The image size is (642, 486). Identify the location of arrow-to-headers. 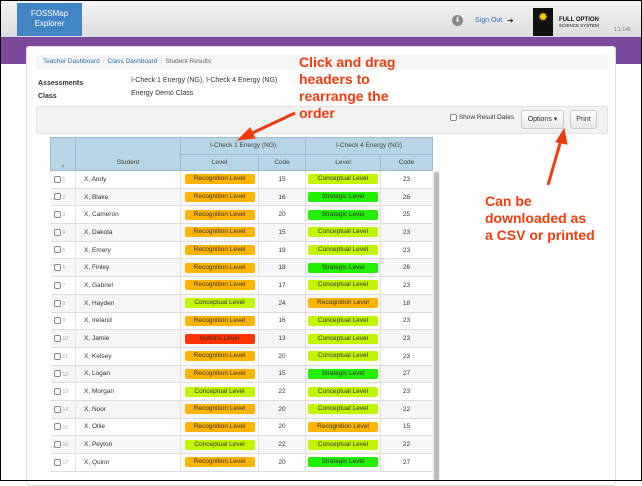
(271, 124).